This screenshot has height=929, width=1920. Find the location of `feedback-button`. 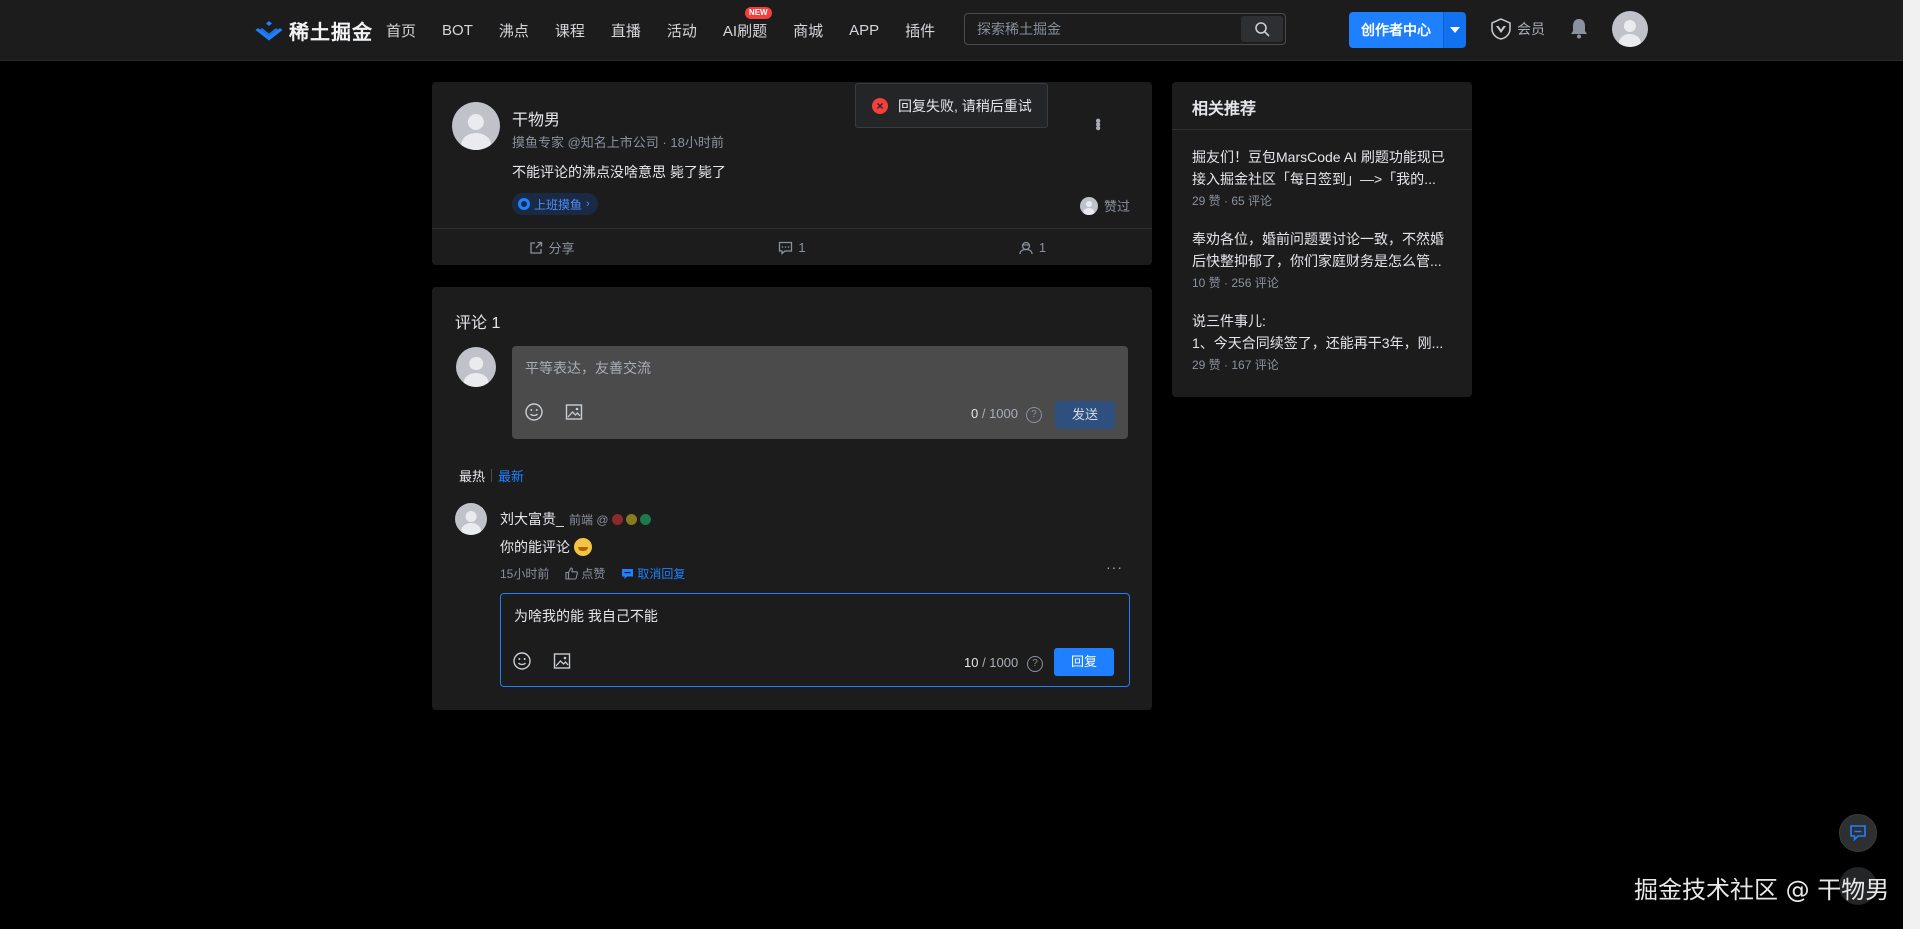

feedback-button is located at coordinates (1858, 833).